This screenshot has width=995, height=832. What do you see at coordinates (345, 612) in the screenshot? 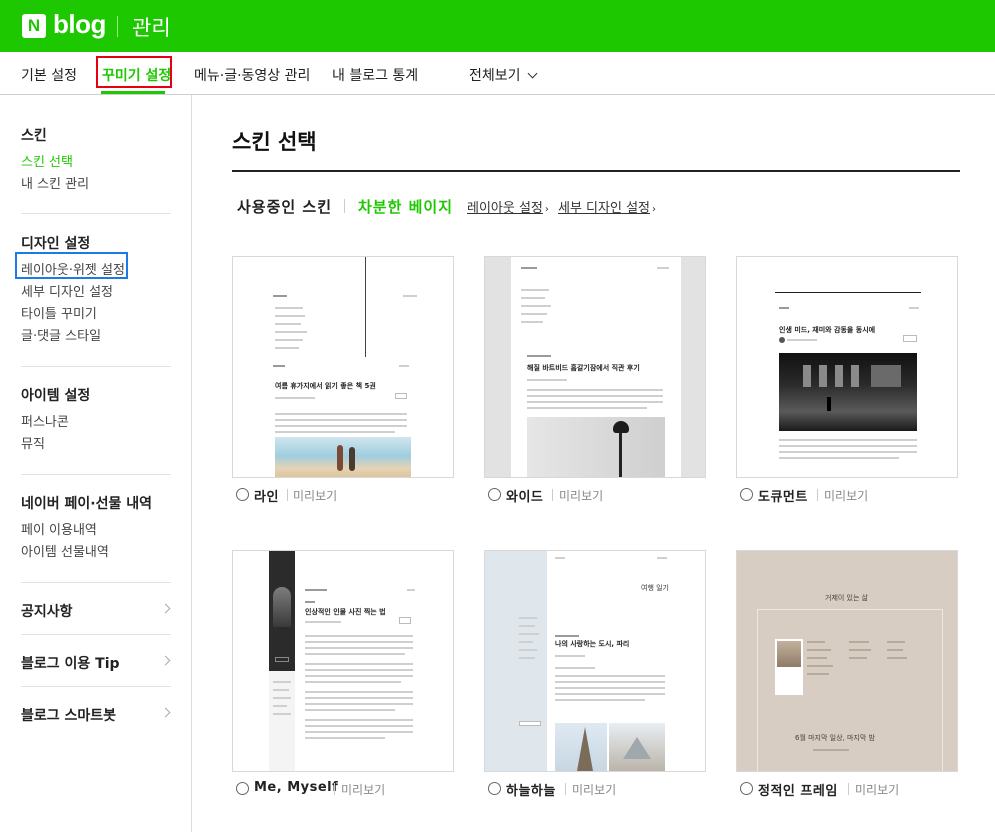
I see `thumb-title: 인상적인 인물 사진 찍는 법` at bounding box center [345, 612].